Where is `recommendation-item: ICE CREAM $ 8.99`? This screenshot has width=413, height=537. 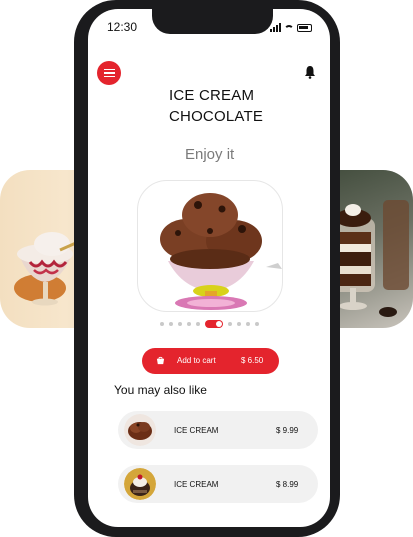 recommendation-item: ICE CREAM $ 8.99 is located at coordinates (218, 484).